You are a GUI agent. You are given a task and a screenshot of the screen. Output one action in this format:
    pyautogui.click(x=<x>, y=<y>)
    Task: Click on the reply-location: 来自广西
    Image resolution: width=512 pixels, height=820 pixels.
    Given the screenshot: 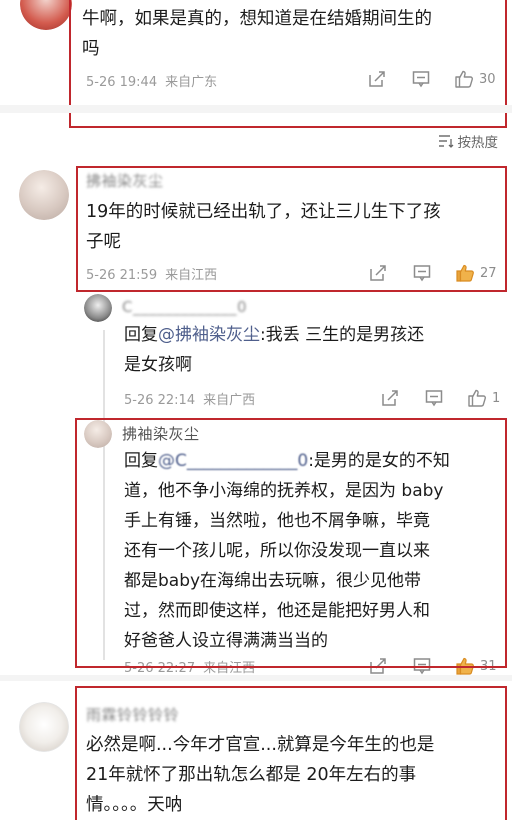 What is the action you would take?
    pyautogui.click(x=229, y=400)
    